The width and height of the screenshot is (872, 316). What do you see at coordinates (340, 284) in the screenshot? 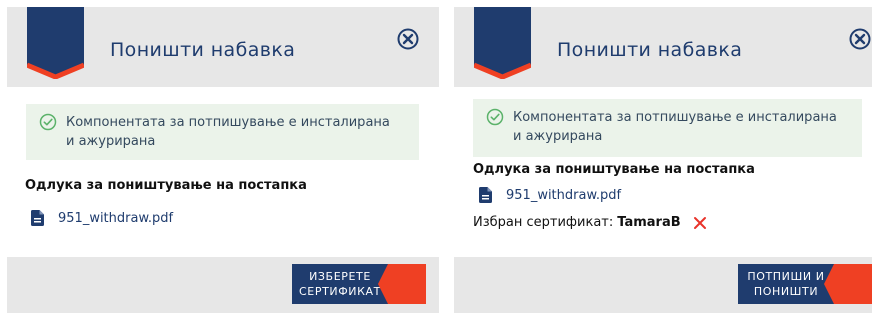
I see `action-label: ИЗБЕРЕТЕ СЕРТИФИКАТ` at bounding box center [340, 284].